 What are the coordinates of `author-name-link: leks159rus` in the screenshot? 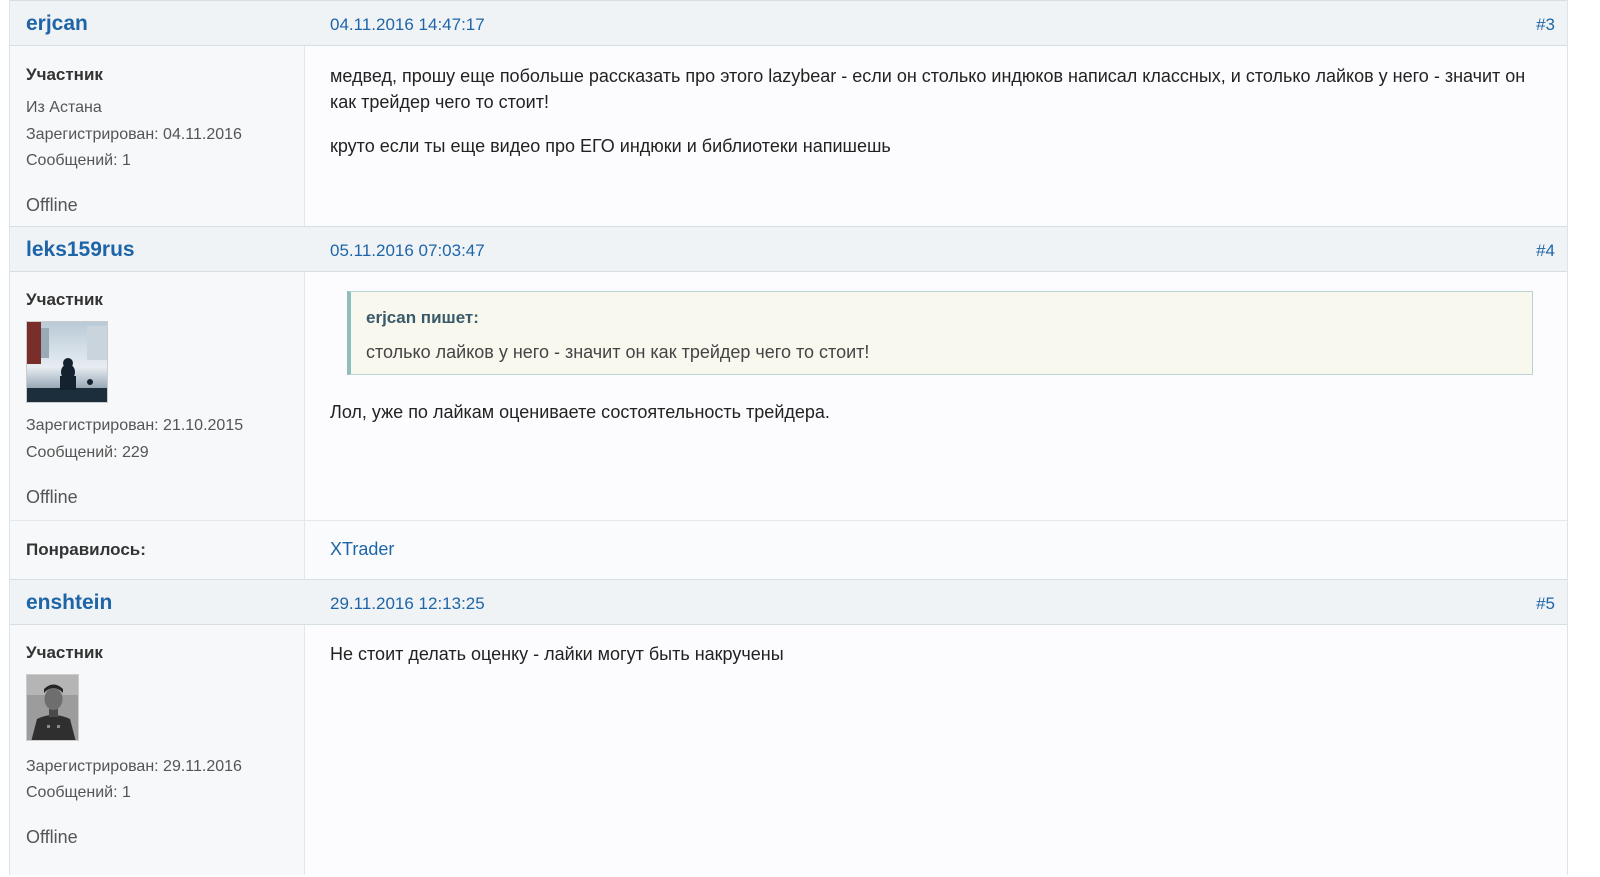 It's located at (80, 250).